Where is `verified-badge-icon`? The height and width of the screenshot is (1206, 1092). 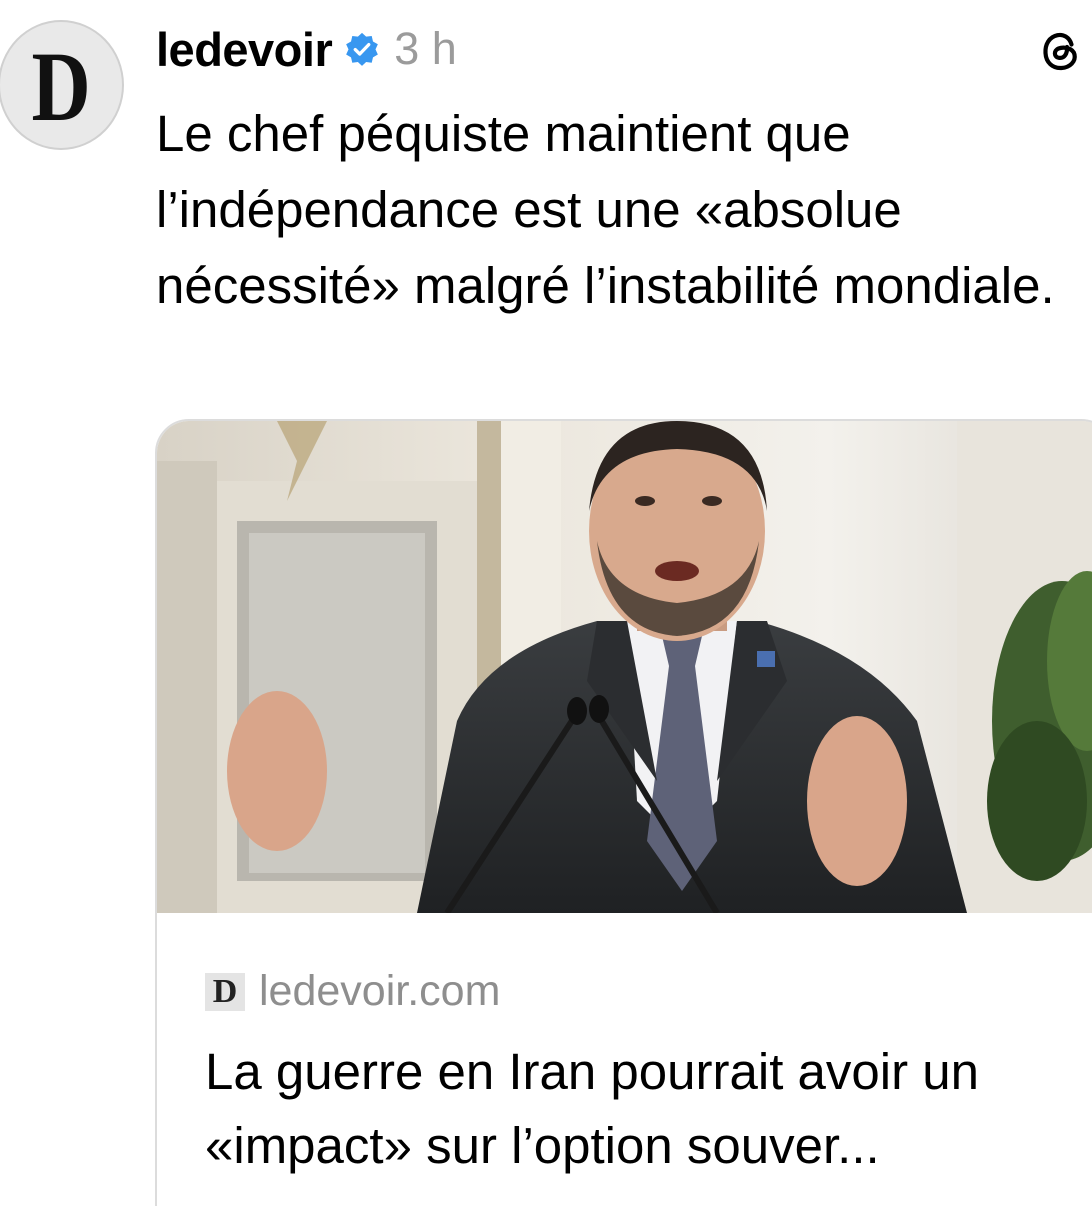
verified-badge-icon is located at coordinates (362, 49).